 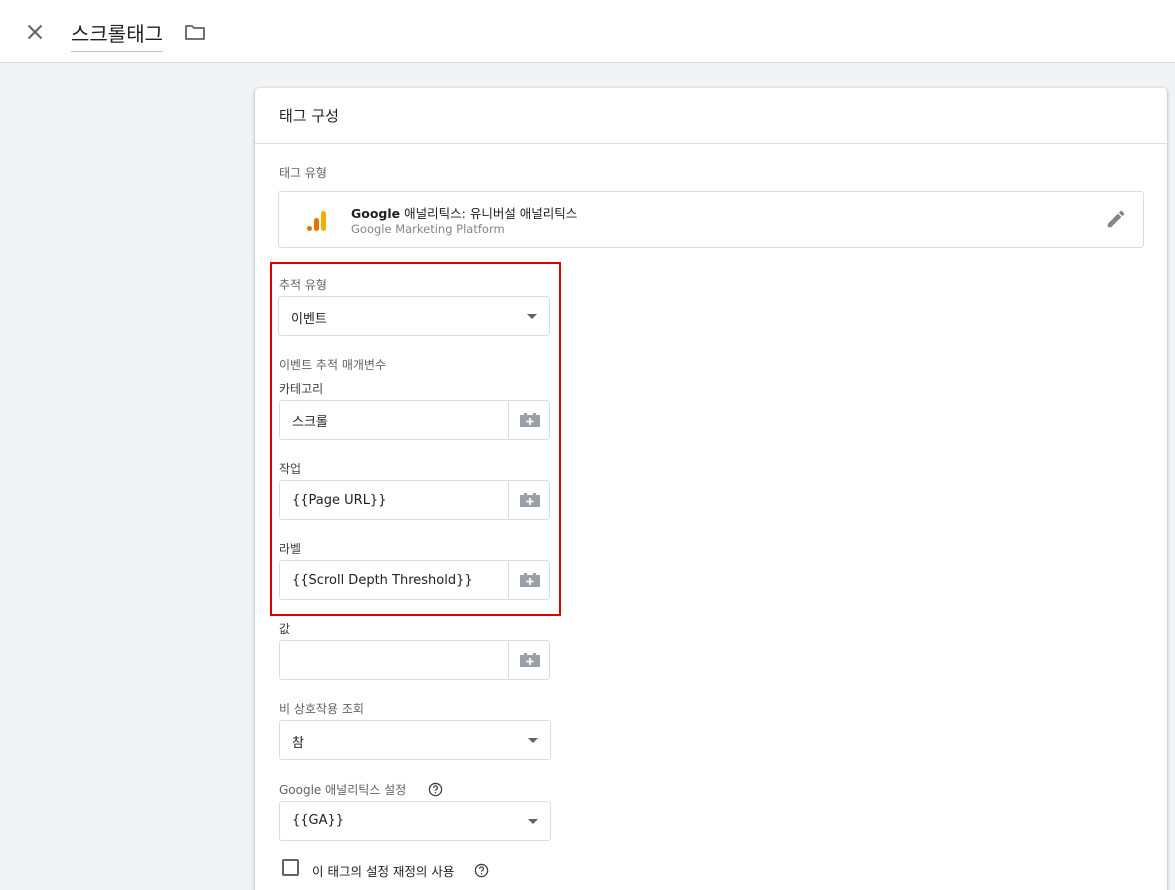 What do you see at coordinates (394, 500) in the screenshot?
I see `action-input` at bounding box center [394, 500].